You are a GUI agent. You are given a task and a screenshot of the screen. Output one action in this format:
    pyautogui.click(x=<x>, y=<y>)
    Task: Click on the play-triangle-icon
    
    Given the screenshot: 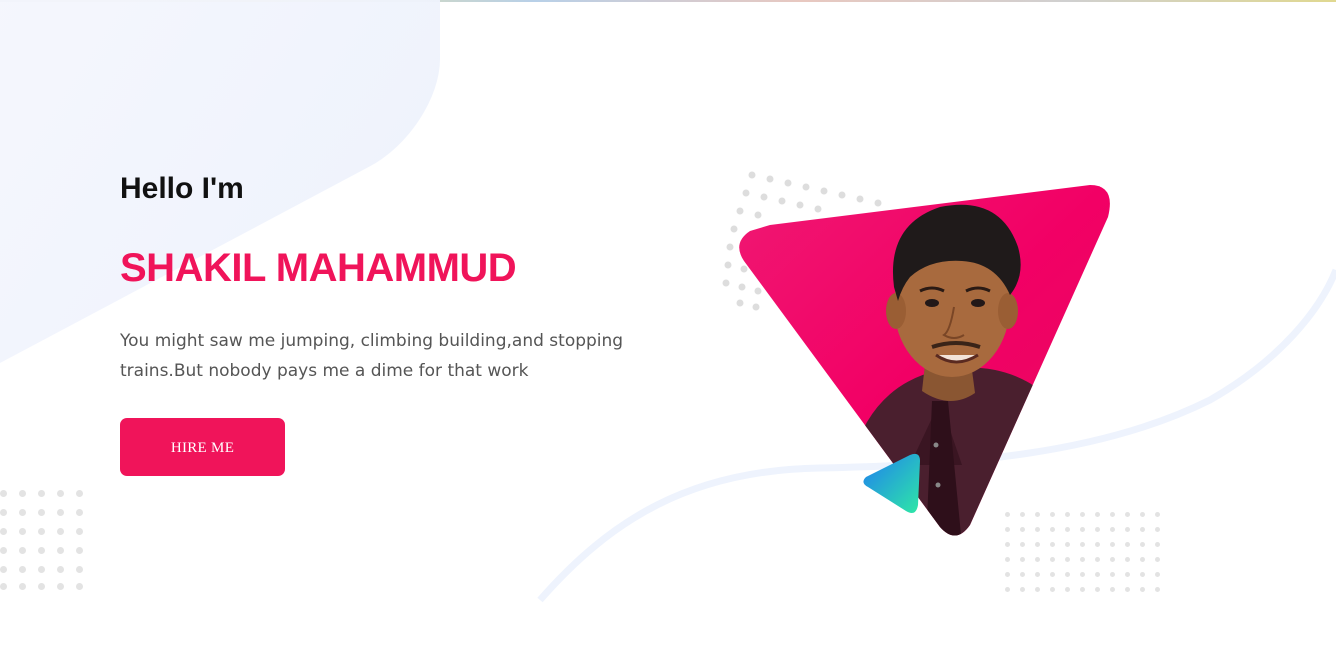 What is the action you would take?
    pyautogui.click(x=891, y=483)
    